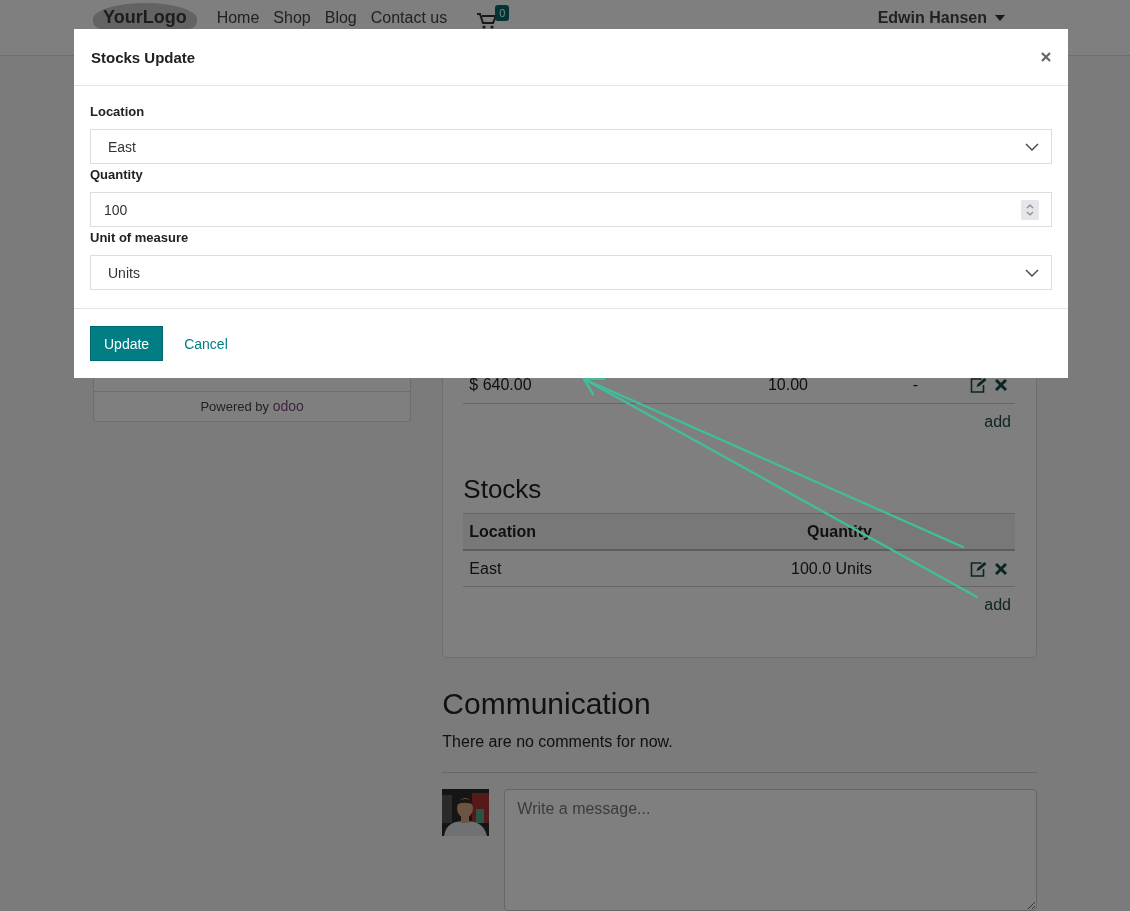 The height and width of the screenshot is (911, 1130). I want to click on cart-count-badge: 0, so click(502, 13).